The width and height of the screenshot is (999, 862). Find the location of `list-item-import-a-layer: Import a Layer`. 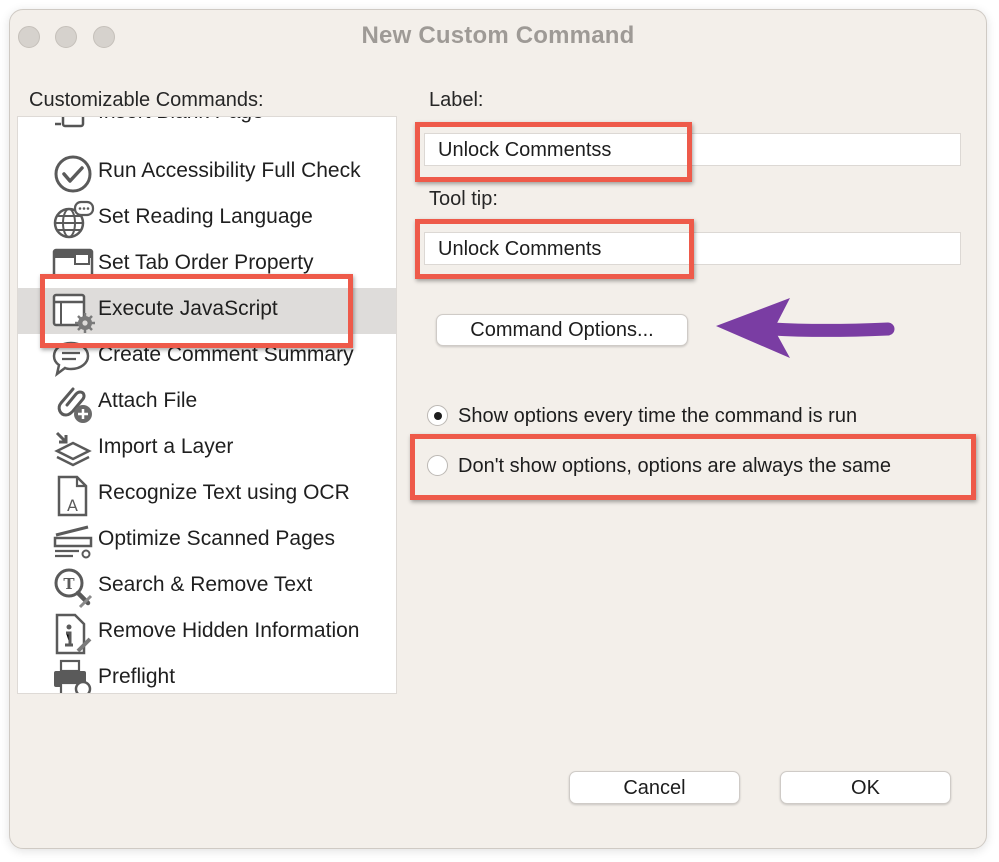

list-item-import-a-layer: Import a Layer is located at coordinates (207, 449).